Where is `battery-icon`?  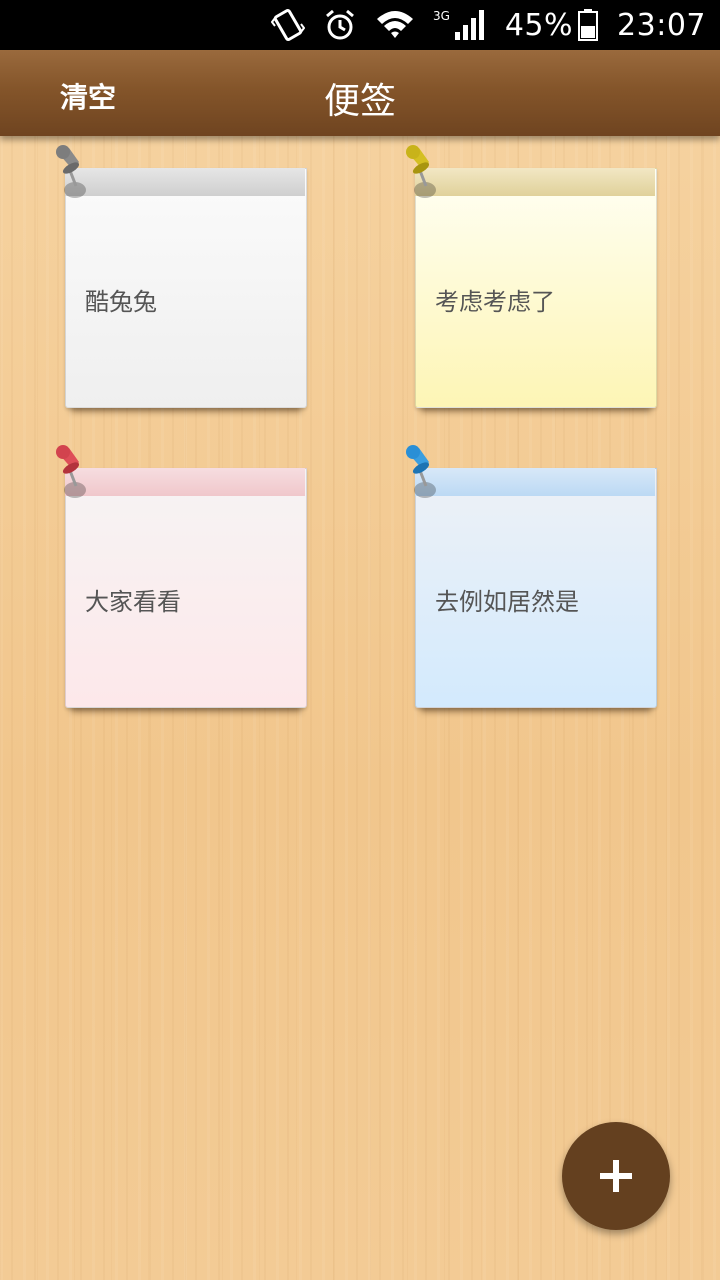 battery-icon is located at coordinates (588, 25).